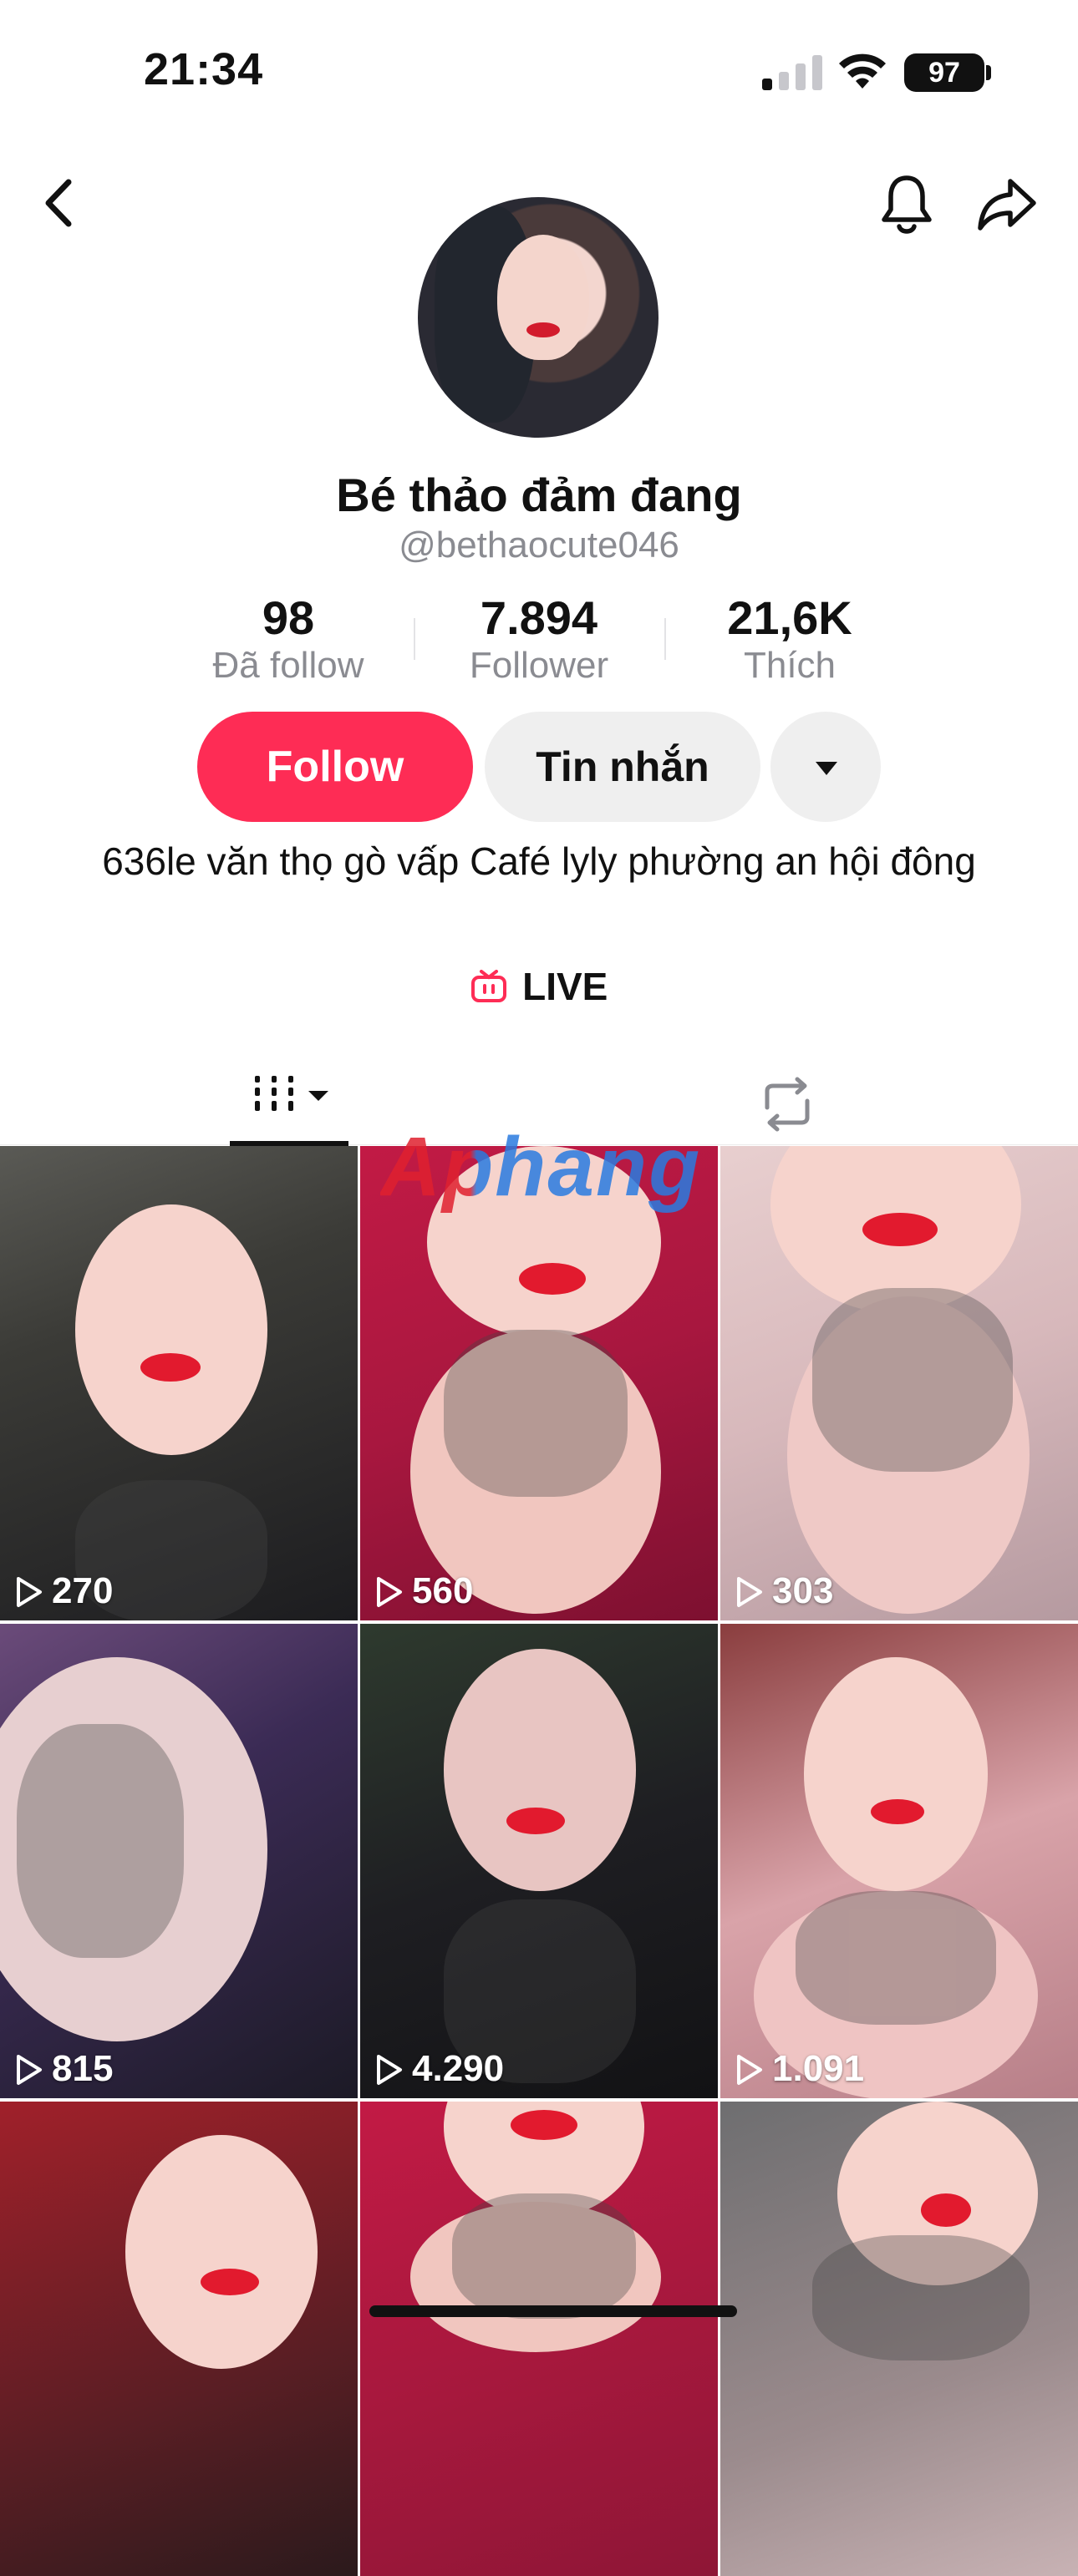 The width and height of the screenshot is (1078, 2576). I want to click on avatar, so click(538, 317).